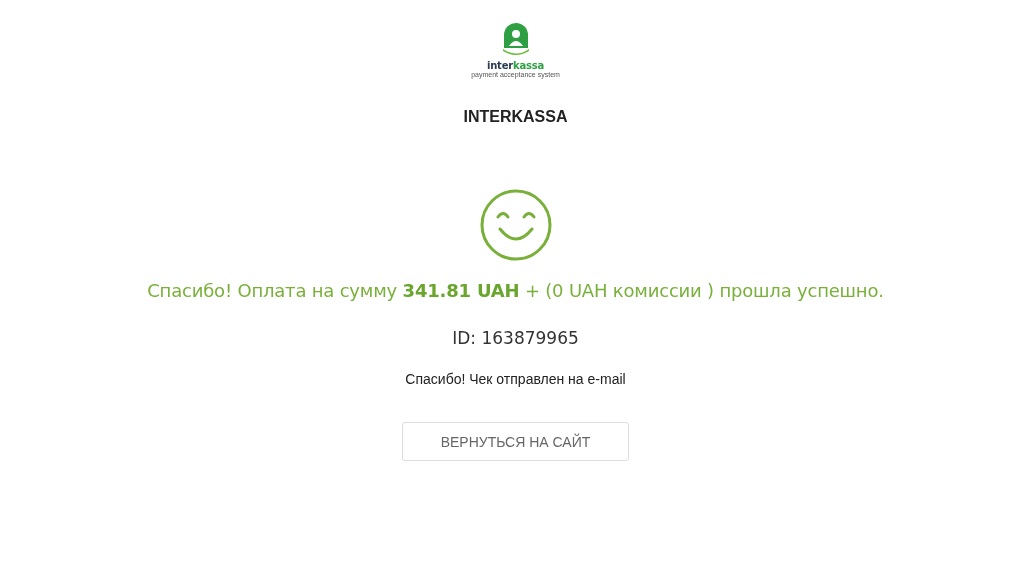 The width and height of the screenshot is (1031, 562). I want to click on return-button: ВЕРНУТЬСЯ НА САЙТ, so click(515, 441).